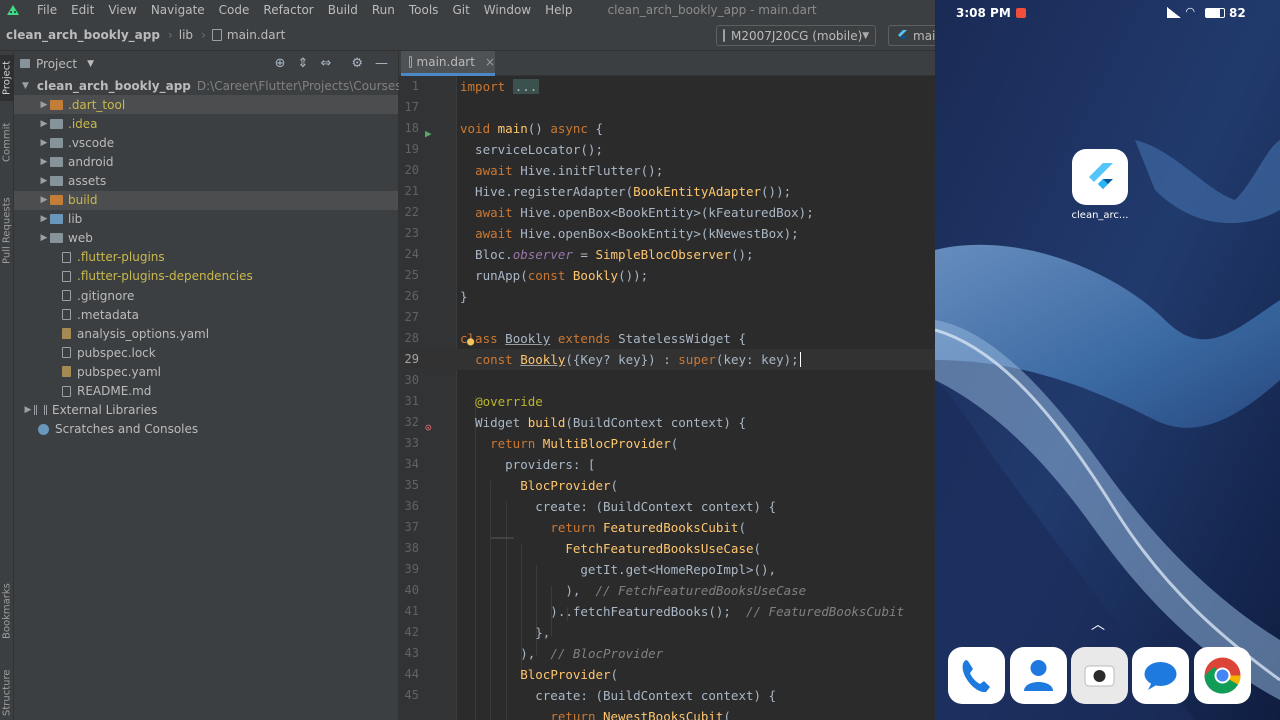  I want to click on breadcrumb-project: clean_arch_bookly_app, so click(80, 35).